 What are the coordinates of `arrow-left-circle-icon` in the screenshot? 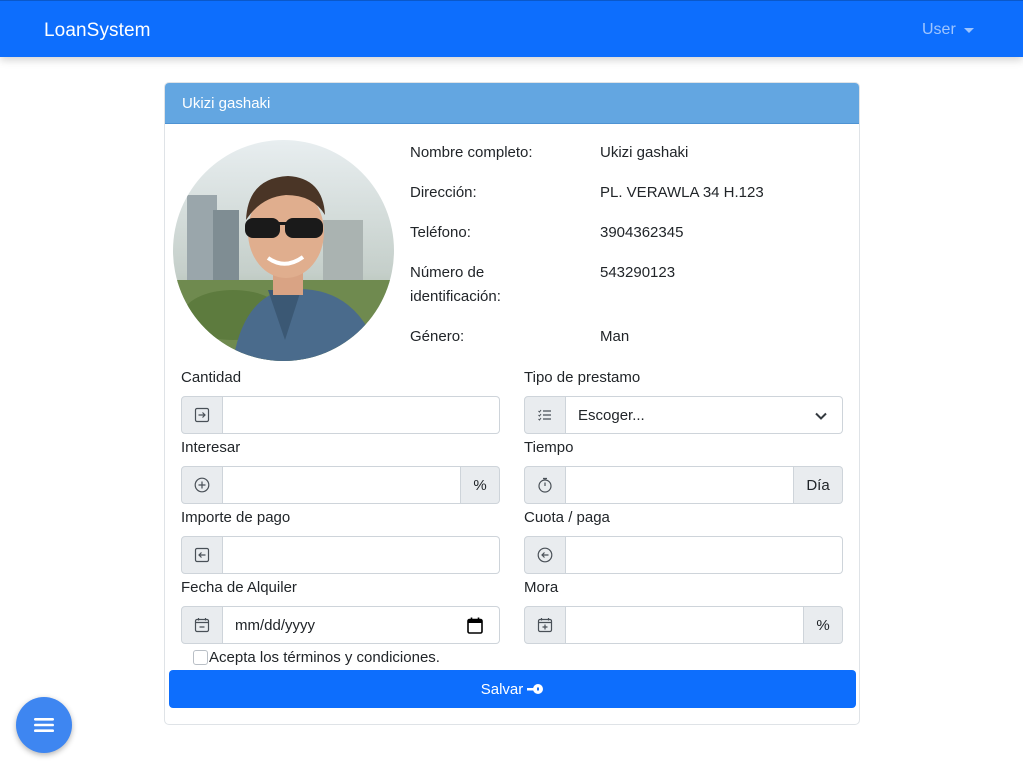 It's located at (545, 555).